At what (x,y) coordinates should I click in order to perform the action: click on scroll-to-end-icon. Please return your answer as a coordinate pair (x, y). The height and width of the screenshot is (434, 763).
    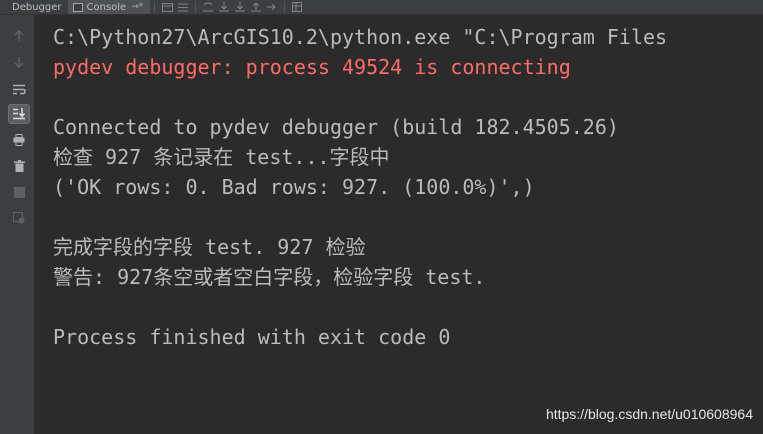
    Looking at the image, I should click on (19, 114).